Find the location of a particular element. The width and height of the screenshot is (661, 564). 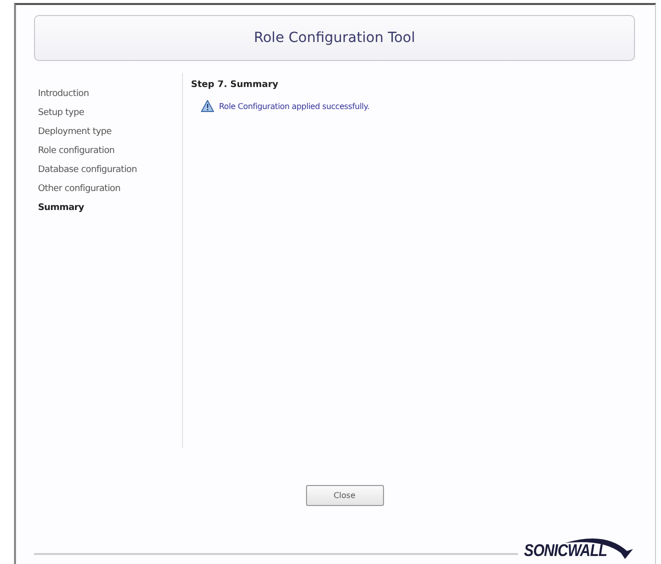

step-item: Setup type is located at coordinates (61, 113).